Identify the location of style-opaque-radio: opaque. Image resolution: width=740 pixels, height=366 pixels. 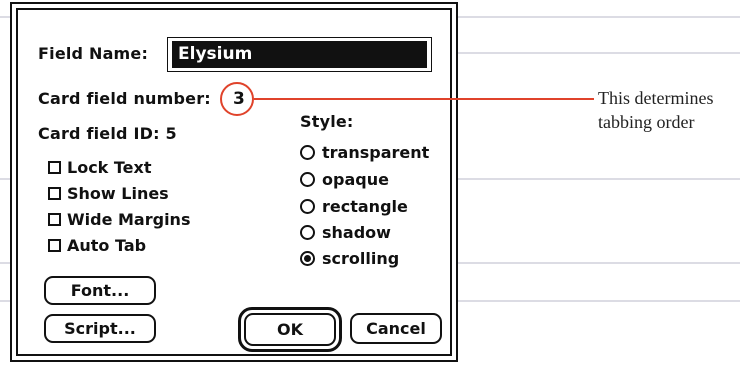
(344, 179).